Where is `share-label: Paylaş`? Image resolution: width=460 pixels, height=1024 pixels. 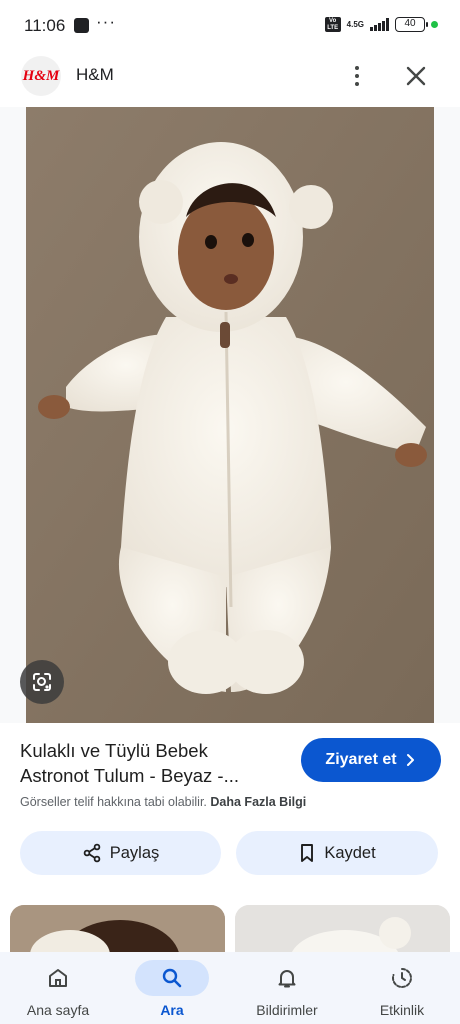 share-label: Paylaş is located at coordinates (134, 852).